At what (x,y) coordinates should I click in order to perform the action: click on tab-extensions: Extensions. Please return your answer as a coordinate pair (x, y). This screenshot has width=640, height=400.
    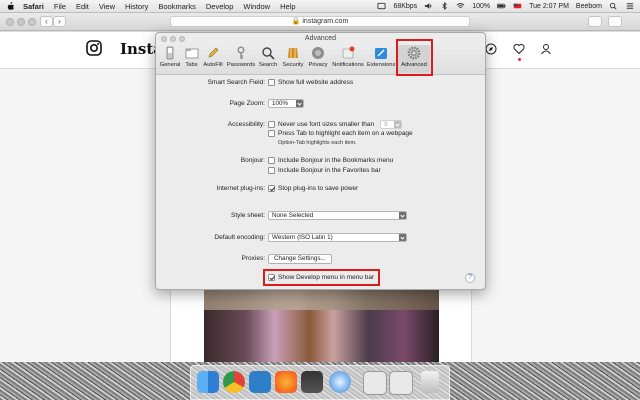
    Looking at the image, I should click on (381, 59).